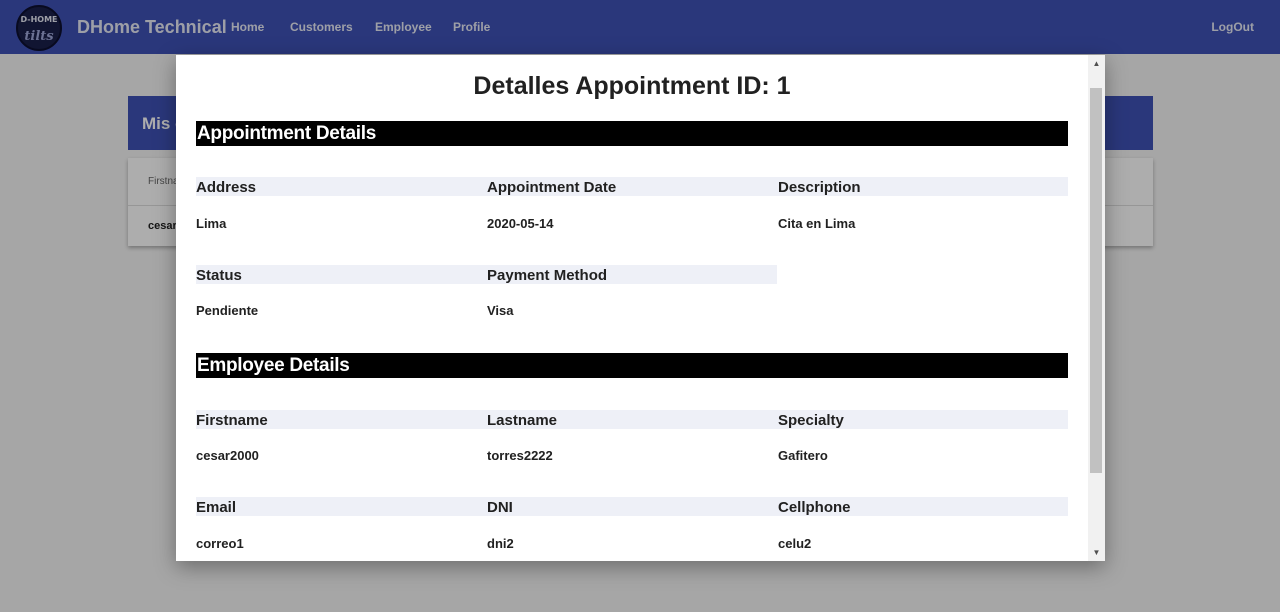 The height and width of the screenshot is (612, 1280). What do you see at coordinates (632, 506) in the screenshot?
I see `label-row: Email DNI Cellphone` at bounding box center [632, 506].